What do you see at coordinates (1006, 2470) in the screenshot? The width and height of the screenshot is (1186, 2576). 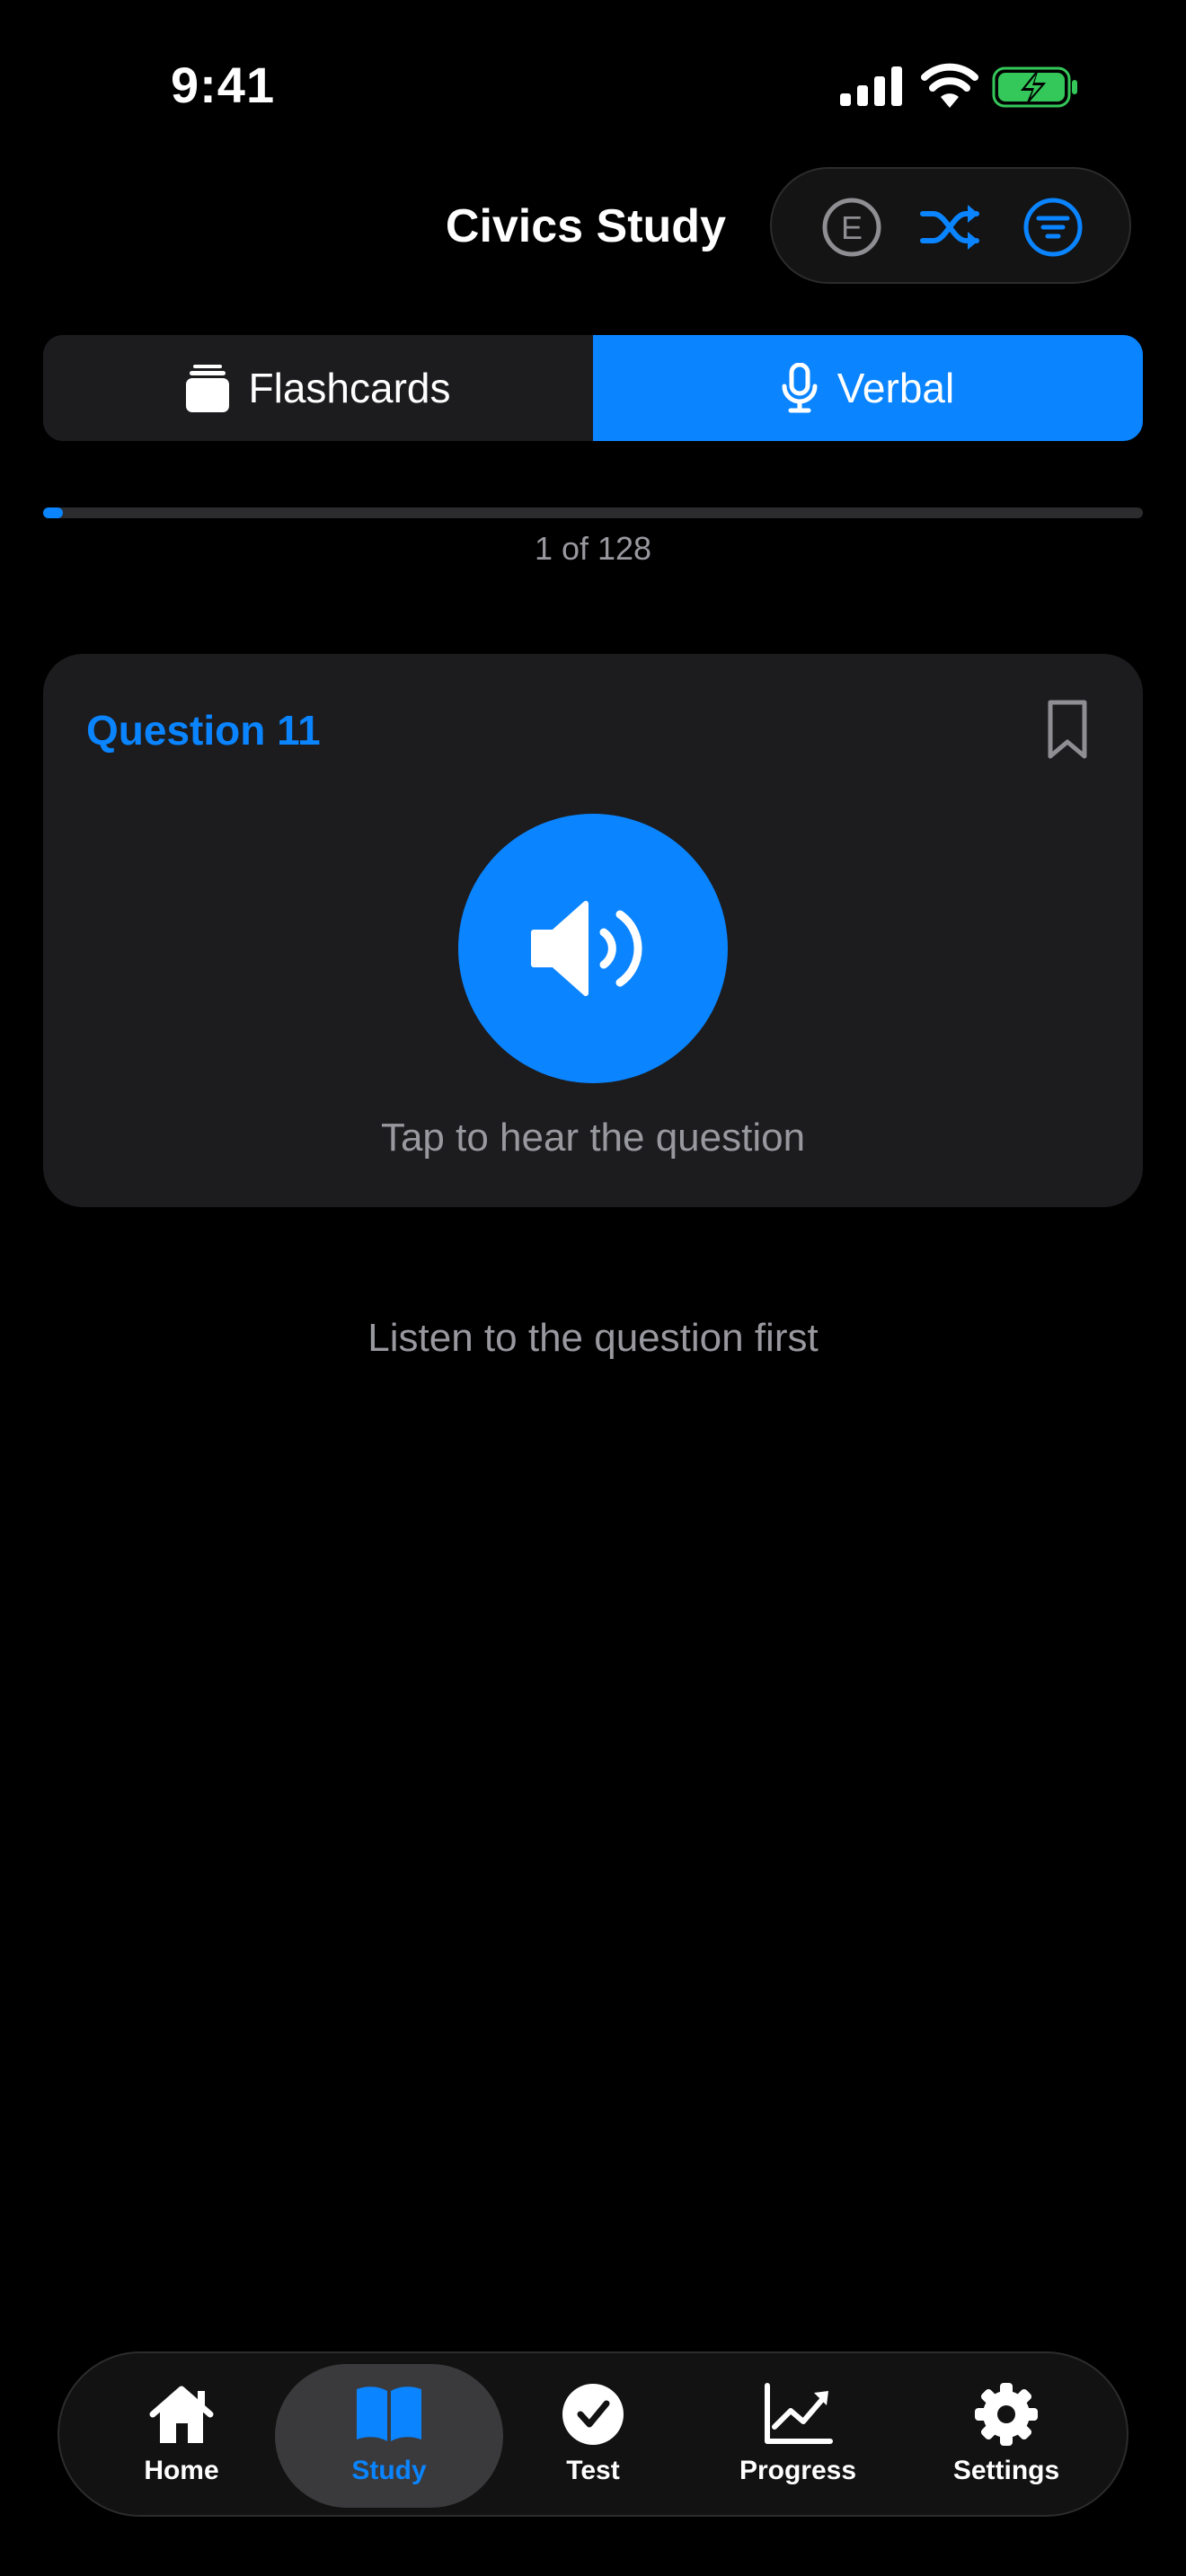 I see `tab-settings-label: Settings` at bounding box center [1006, 2470].